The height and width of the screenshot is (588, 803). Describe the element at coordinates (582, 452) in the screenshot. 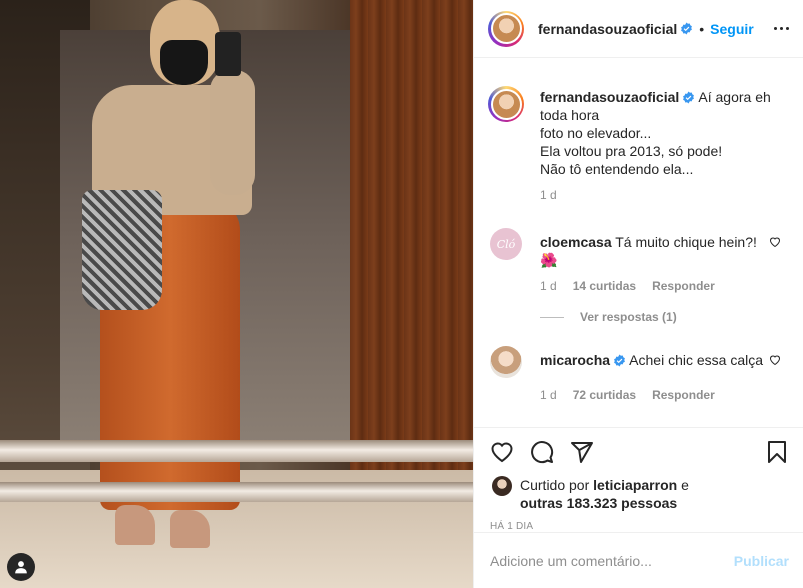

I see `share-icon` at that location.